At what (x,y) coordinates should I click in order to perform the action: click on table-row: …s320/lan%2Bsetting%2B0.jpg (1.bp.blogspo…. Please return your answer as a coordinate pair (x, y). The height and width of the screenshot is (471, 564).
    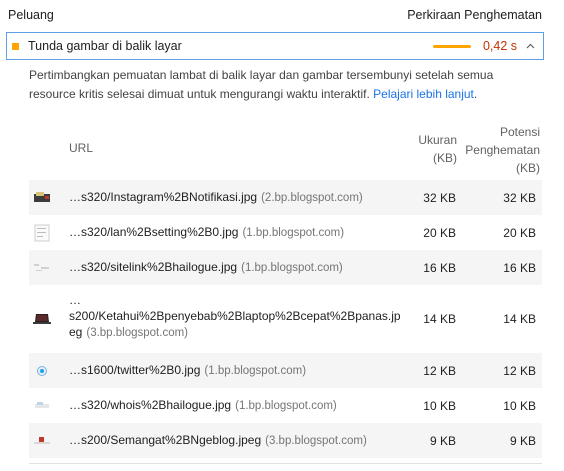
    Looking at the image, I should click on (285, 232).